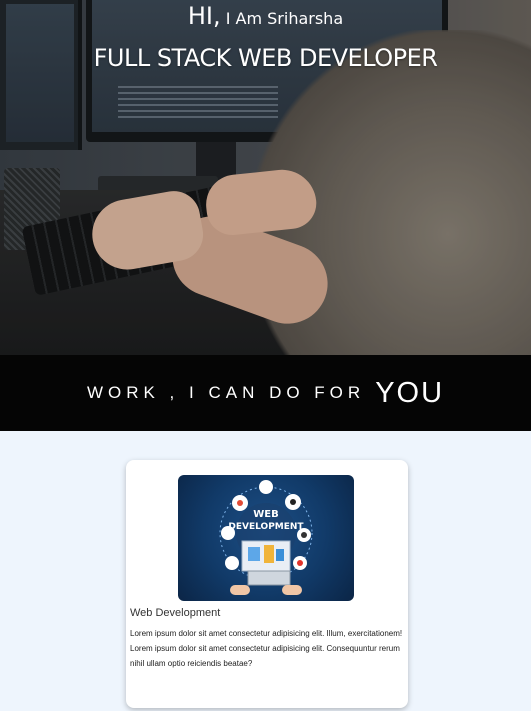  Describe the element at coordinates (284, 18) in the screenshot. I see `greeting-name: I Am Sriharsha` at that location.